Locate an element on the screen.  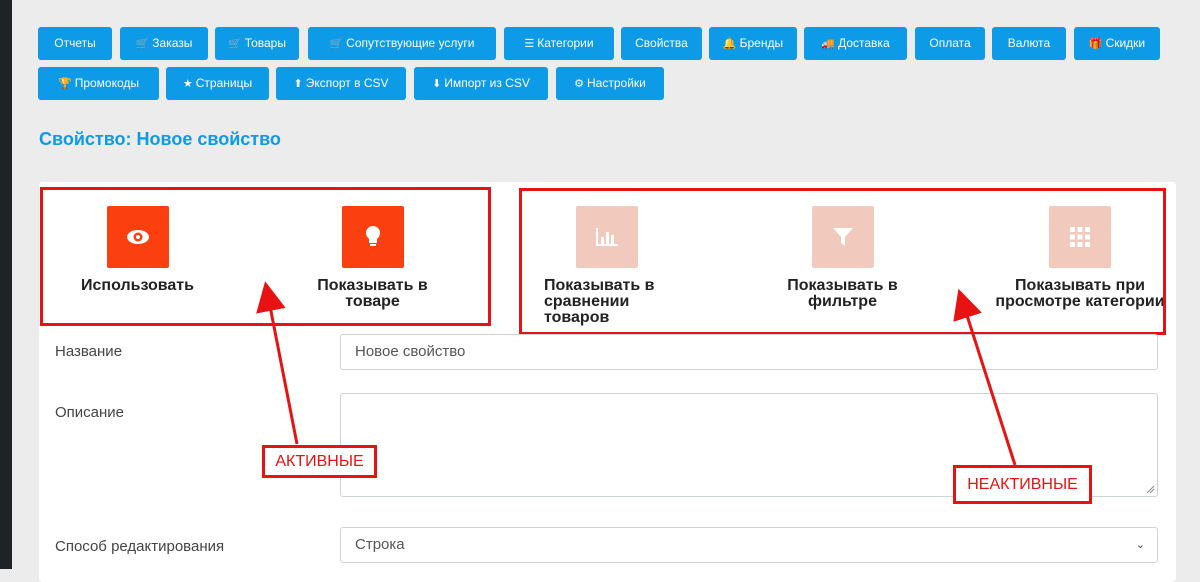
active-callout: АКТИВНЫЕ is located at coordinates (319, 461).